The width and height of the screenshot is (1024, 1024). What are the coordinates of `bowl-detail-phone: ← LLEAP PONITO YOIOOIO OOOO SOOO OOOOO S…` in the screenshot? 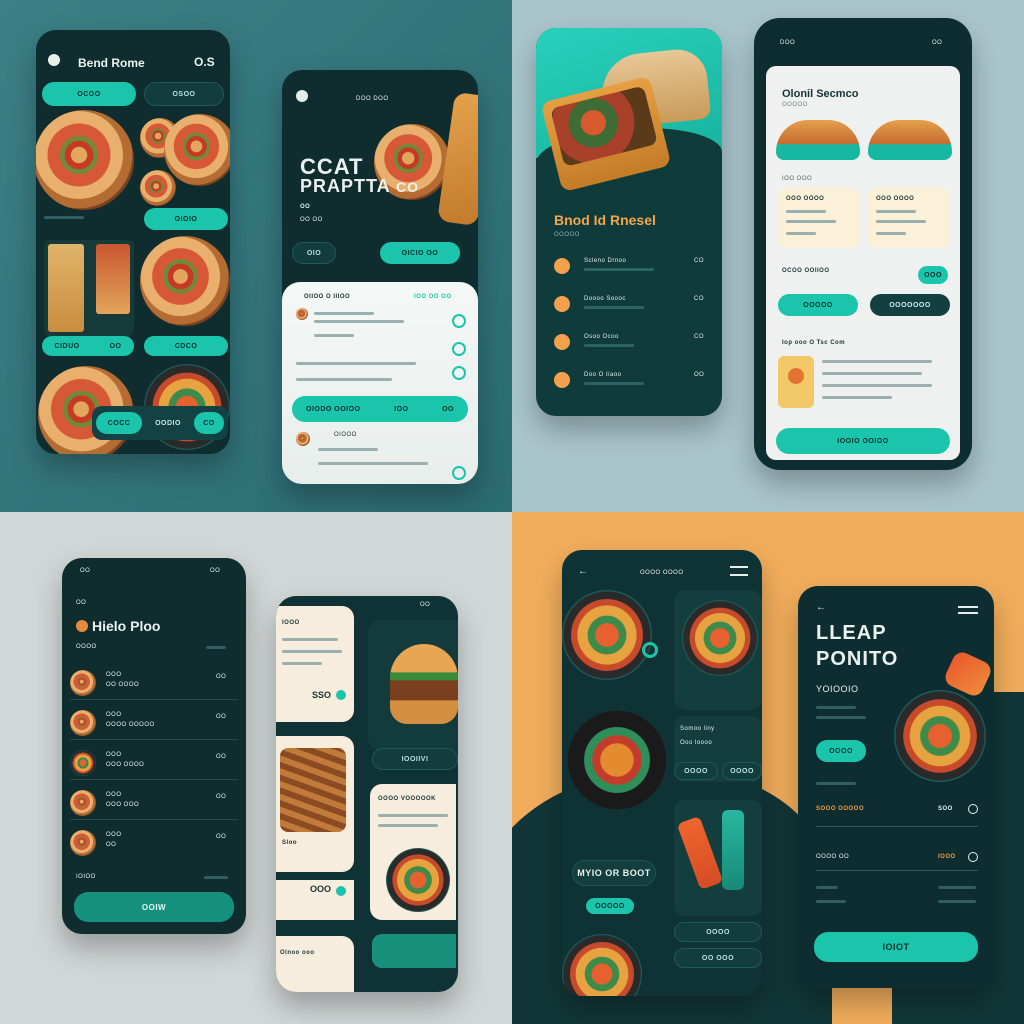 It's located at (896, 787).